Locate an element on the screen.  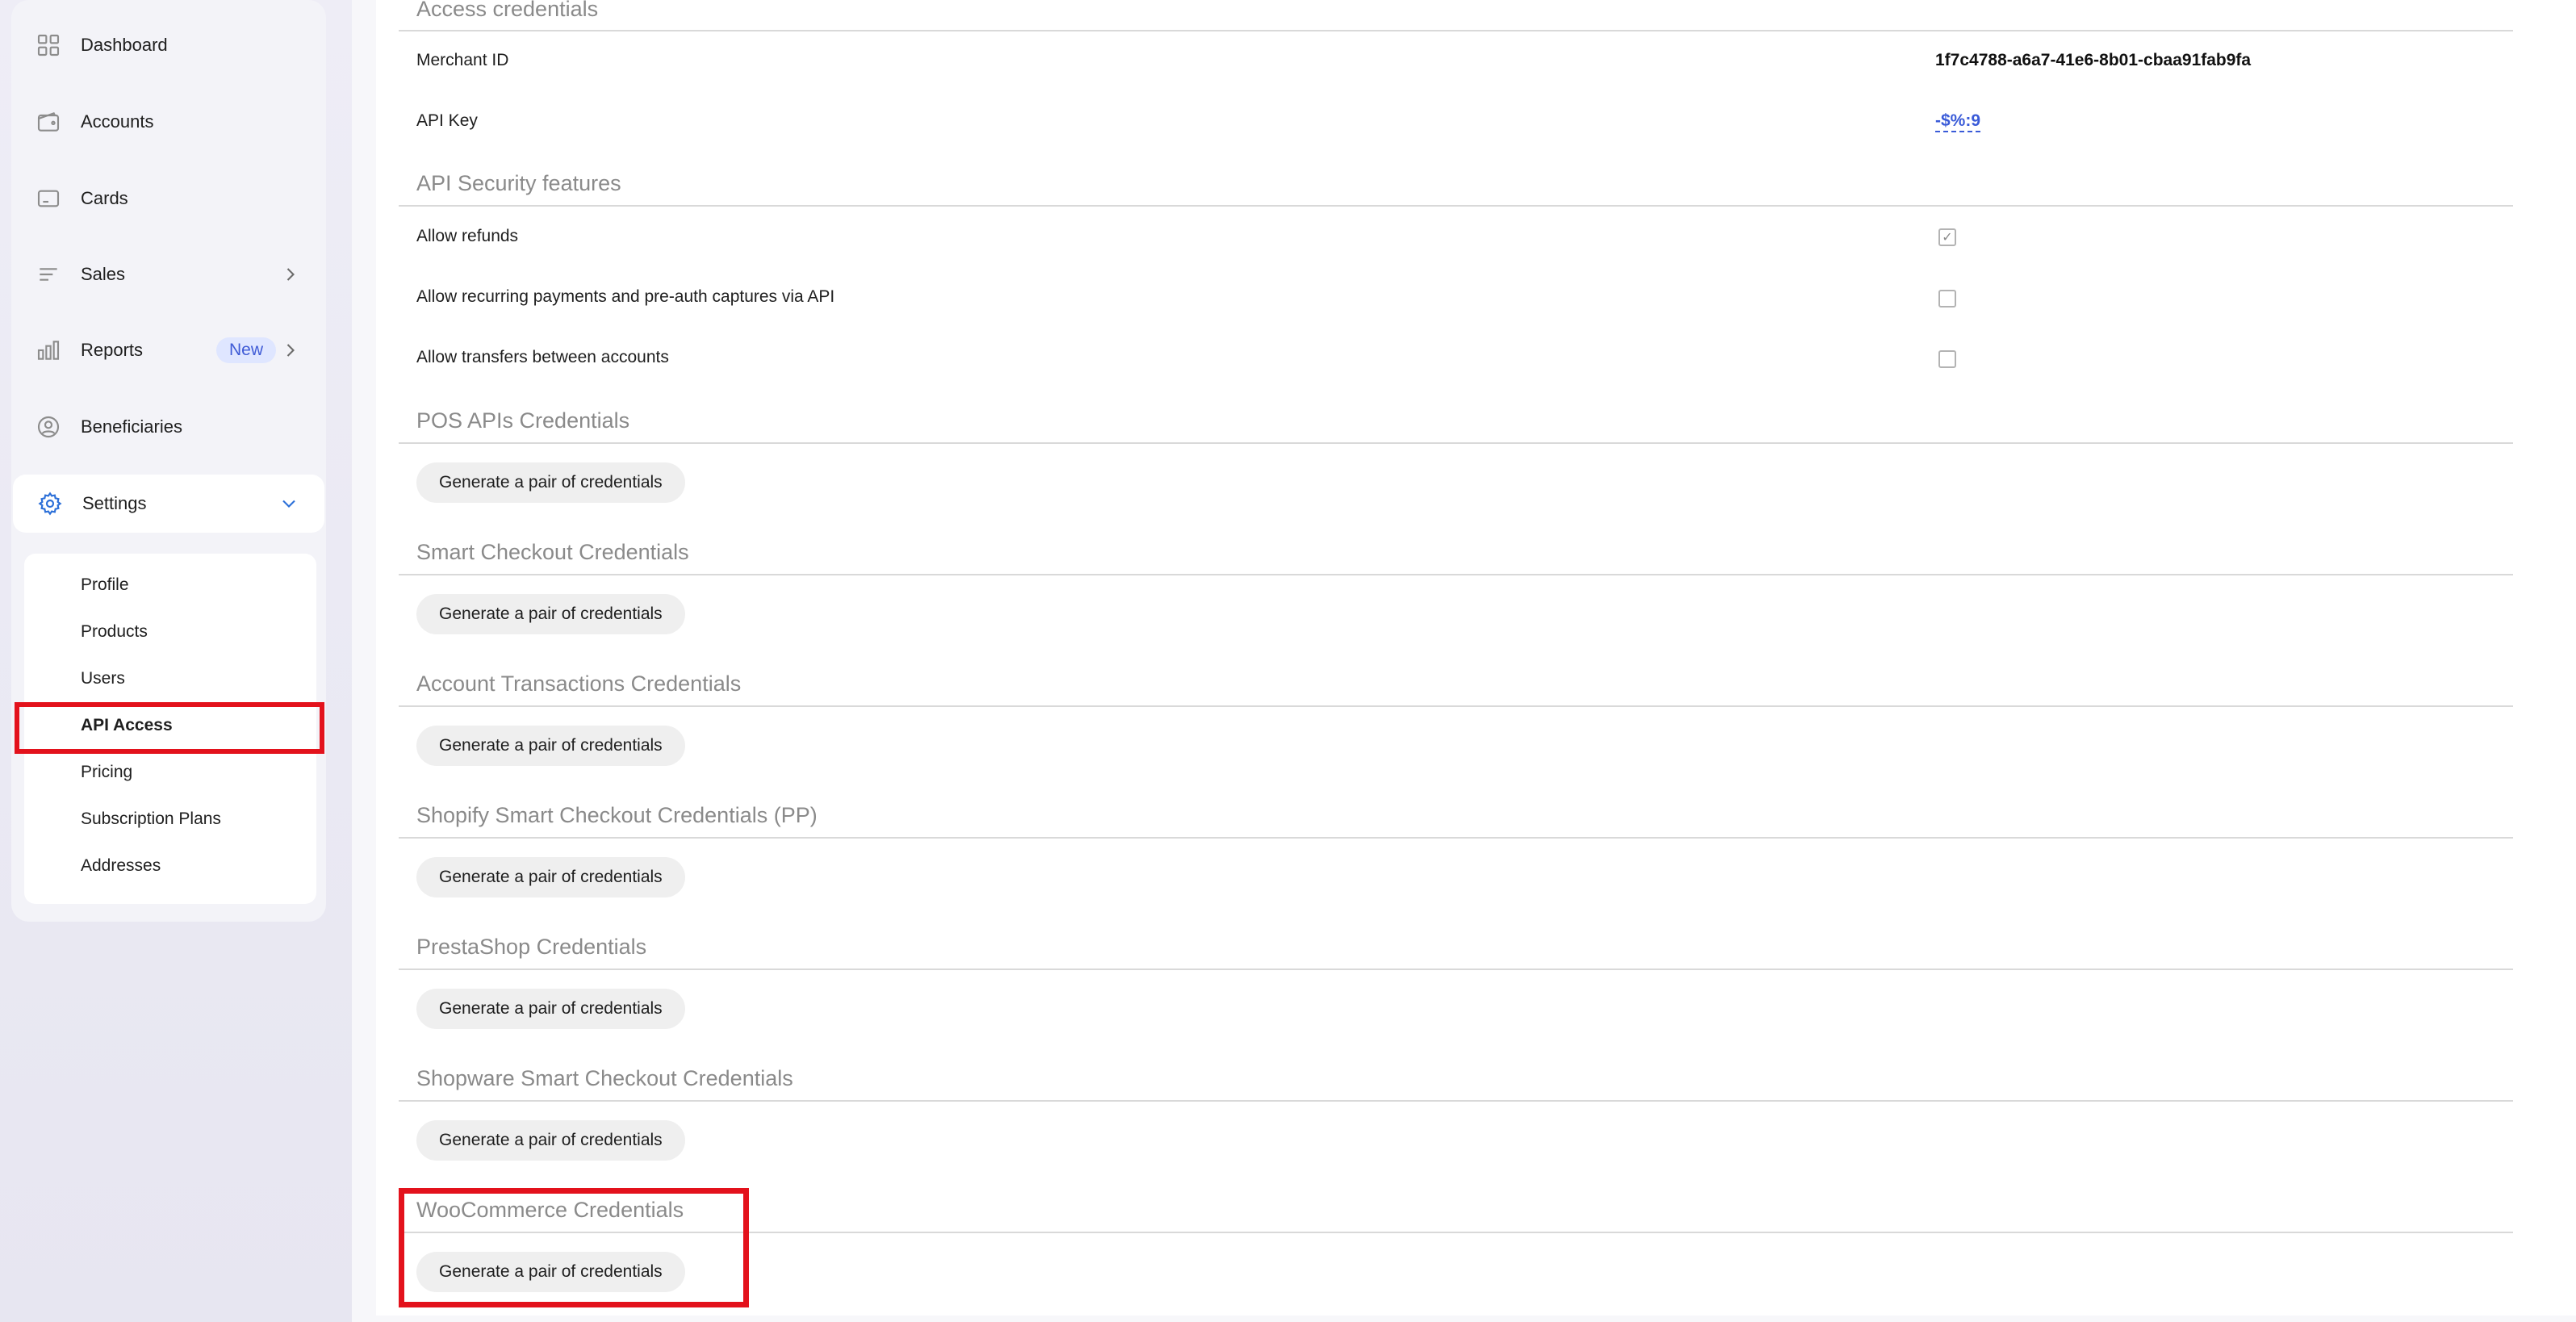
sidebar-item-label: Beneficiaries is located at coordinates (131, 426).